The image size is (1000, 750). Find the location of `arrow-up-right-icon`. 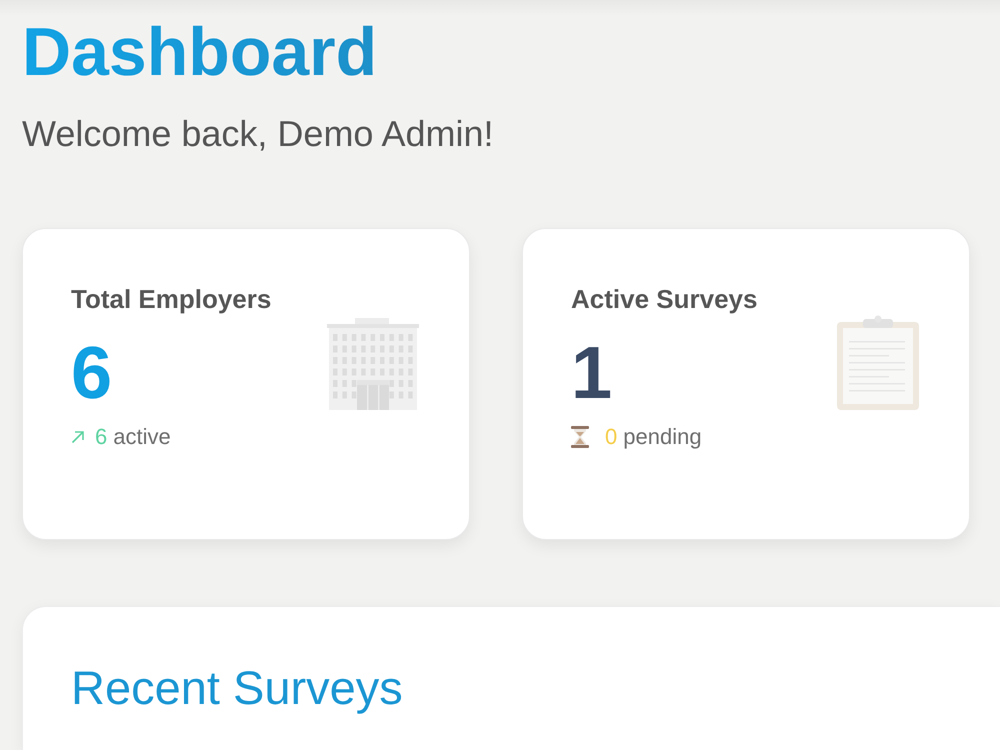

arrow-up-right-icon is located at coordinates (78, 437).